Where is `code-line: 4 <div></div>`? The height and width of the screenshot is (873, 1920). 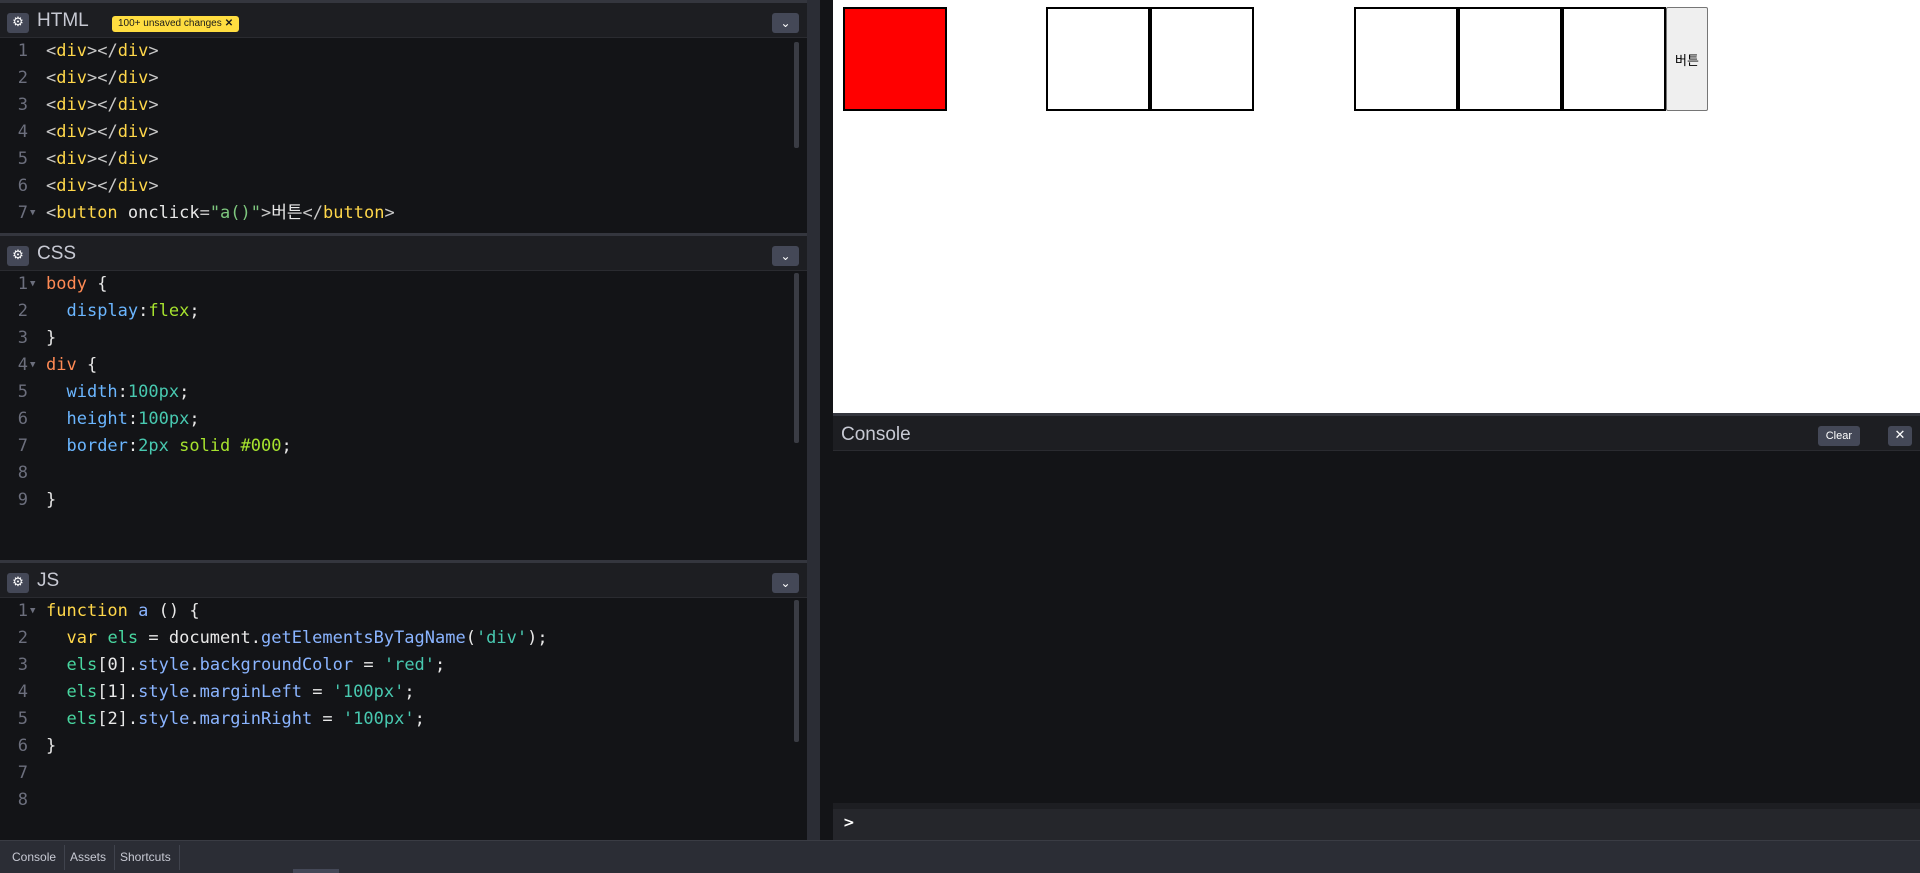 code-line: 4 <div></div> is located at coordinates (403, 132).